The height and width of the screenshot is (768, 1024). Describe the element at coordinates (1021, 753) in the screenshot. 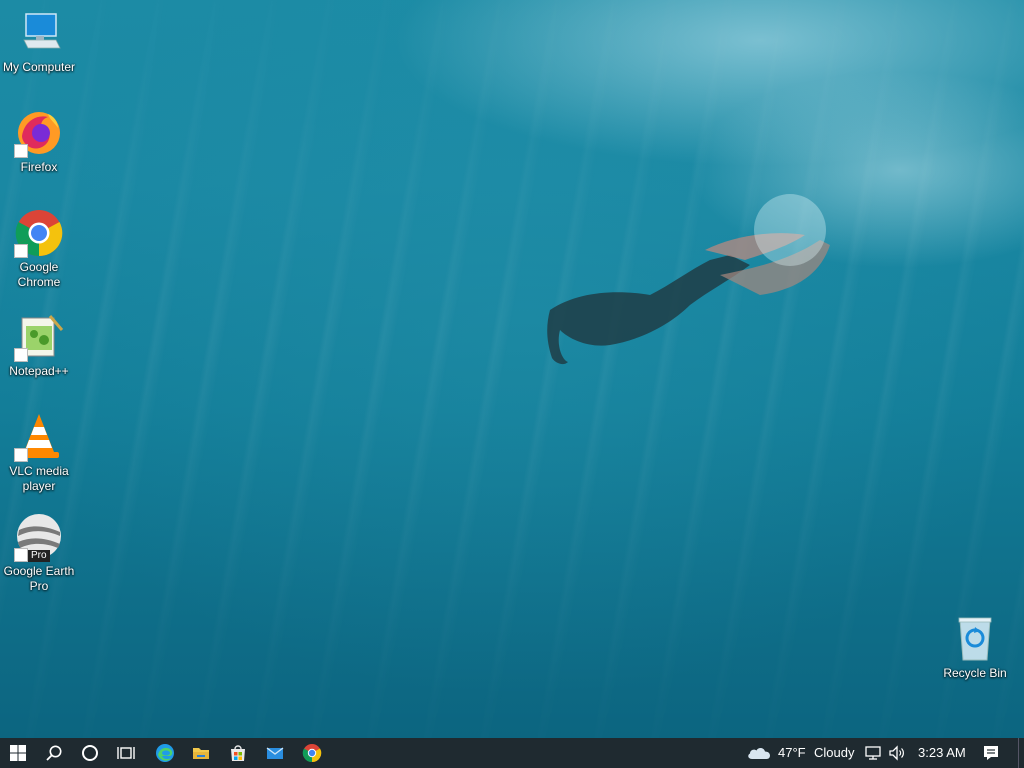

I see `show-desktop-button` at that location.